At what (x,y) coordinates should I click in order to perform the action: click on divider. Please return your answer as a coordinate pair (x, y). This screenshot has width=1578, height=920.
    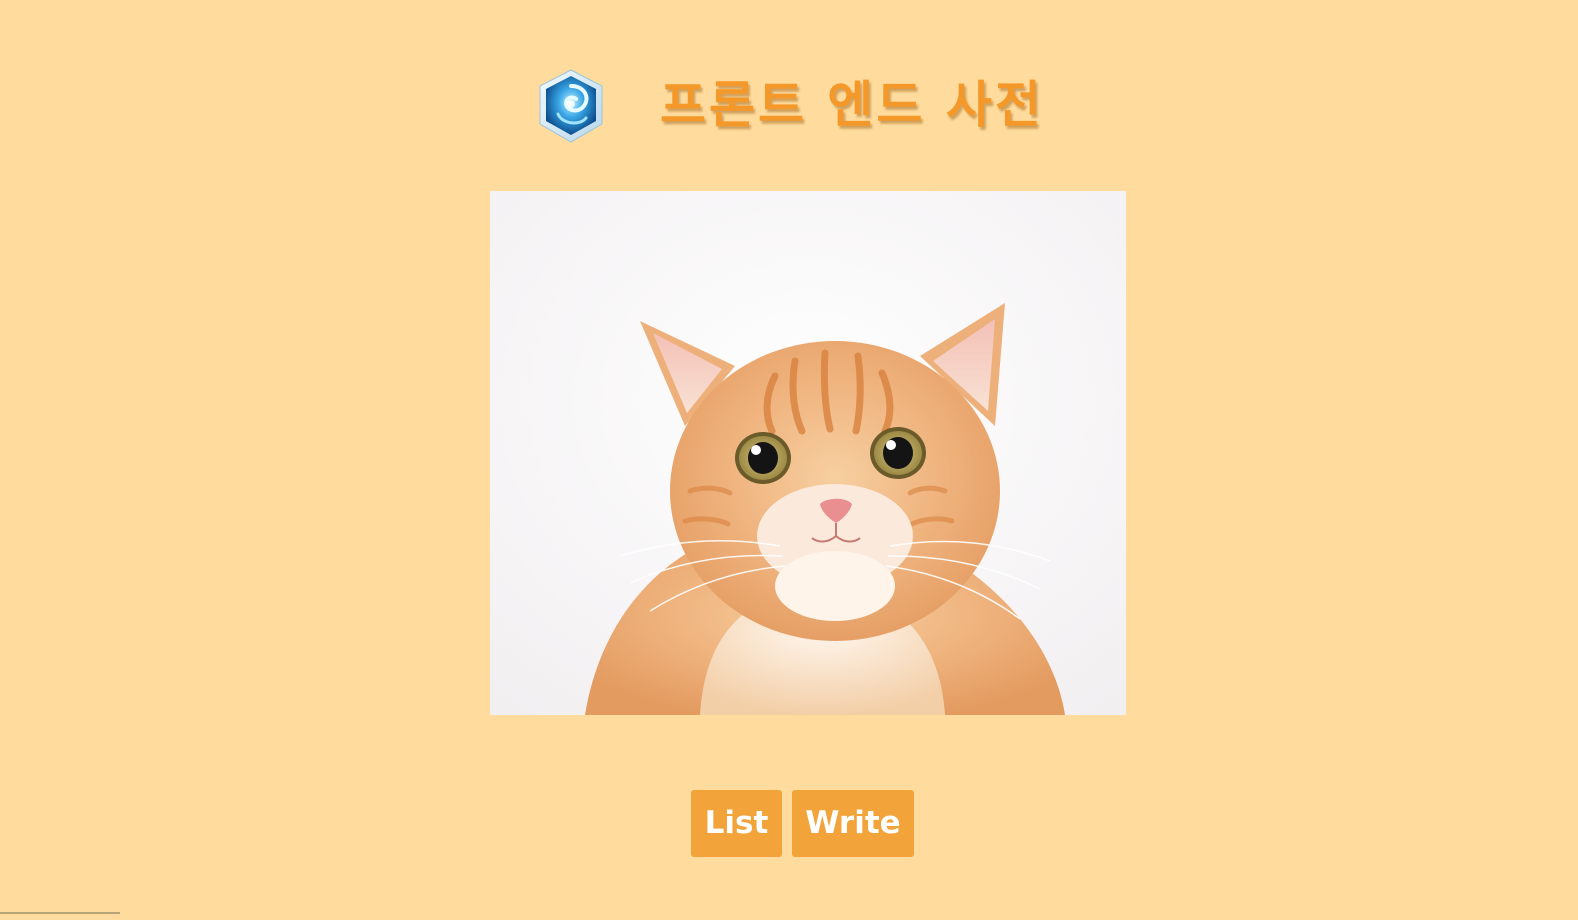
    Looking at the image, I should click on (60, 913).